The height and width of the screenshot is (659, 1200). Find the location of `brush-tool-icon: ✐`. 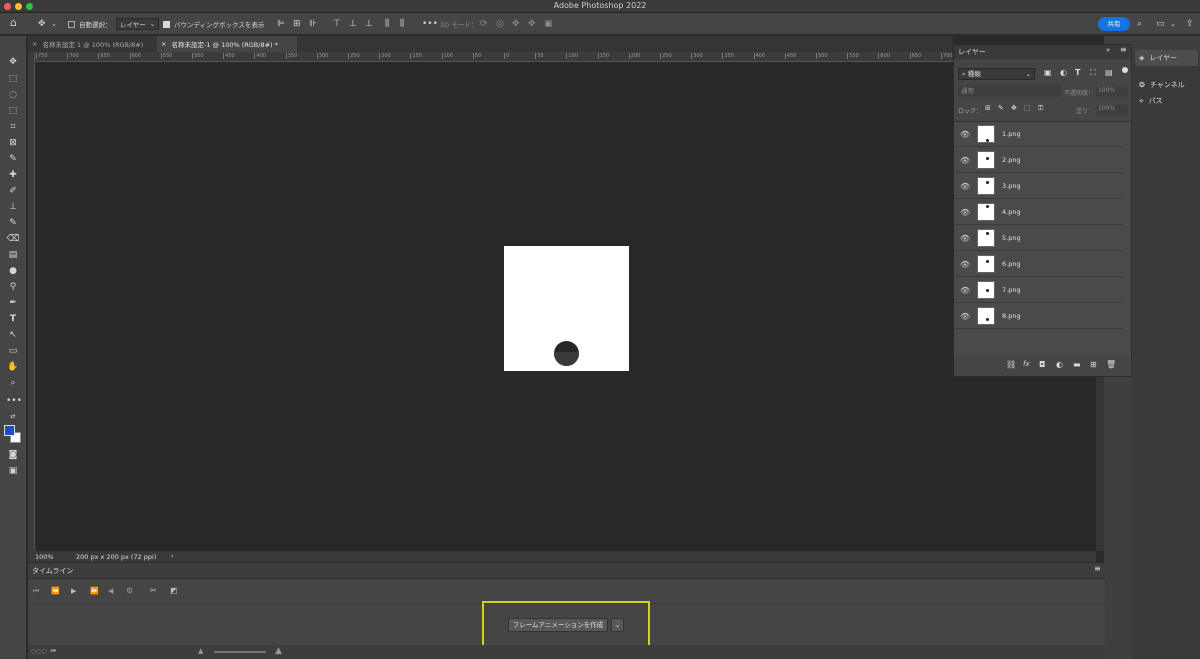

brush-tool-icon: ✐ is located at coordinates (13, 191).